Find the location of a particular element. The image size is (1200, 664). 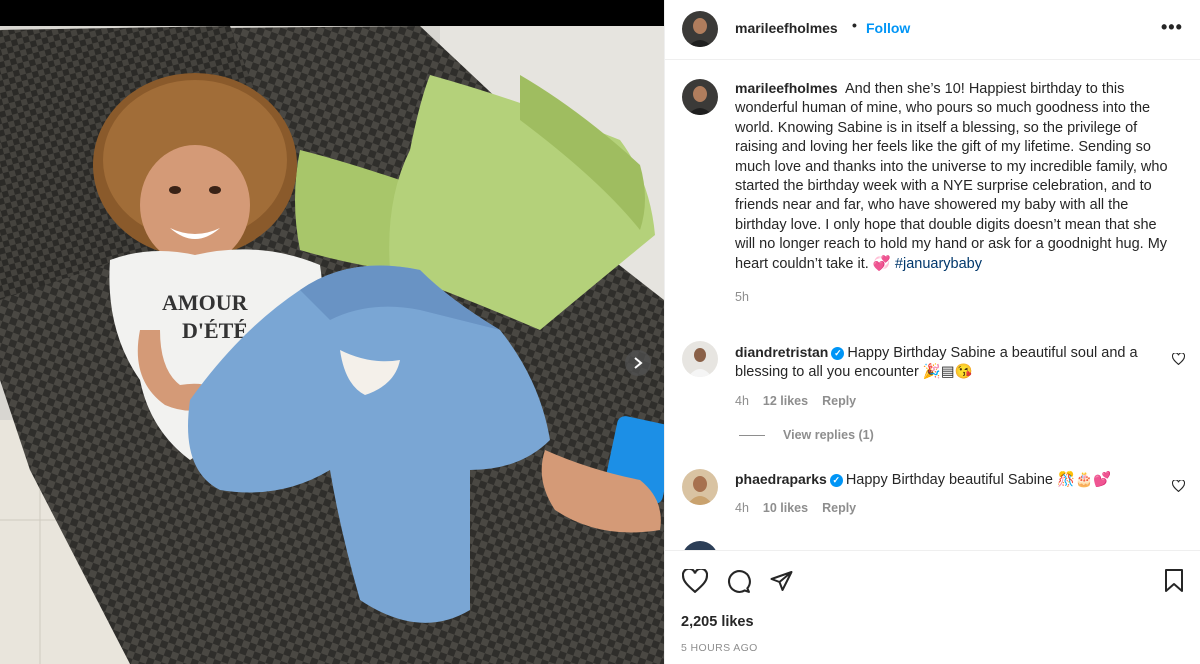

comment-meta: 4h 10 likes Reply is located at coordinates (945, 508).